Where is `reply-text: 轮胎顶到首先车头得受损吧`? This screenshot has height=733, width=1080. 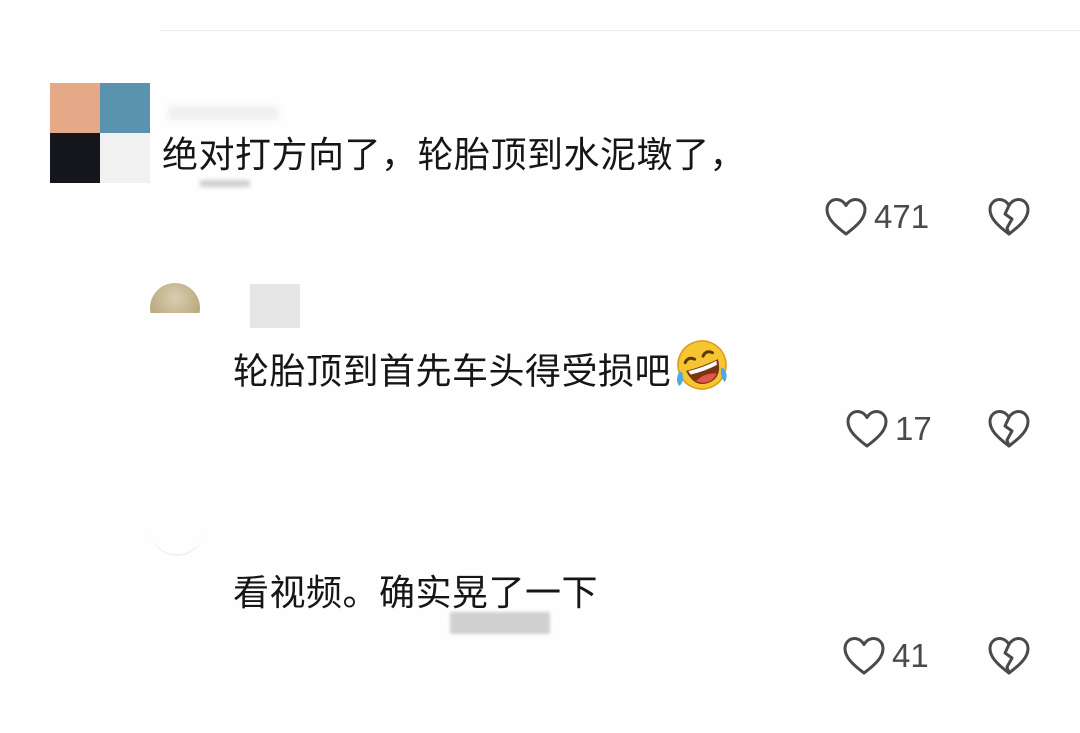 reply-text: 轮胎顶到首先车头得受损吧 is located at coordinates (482, 371).